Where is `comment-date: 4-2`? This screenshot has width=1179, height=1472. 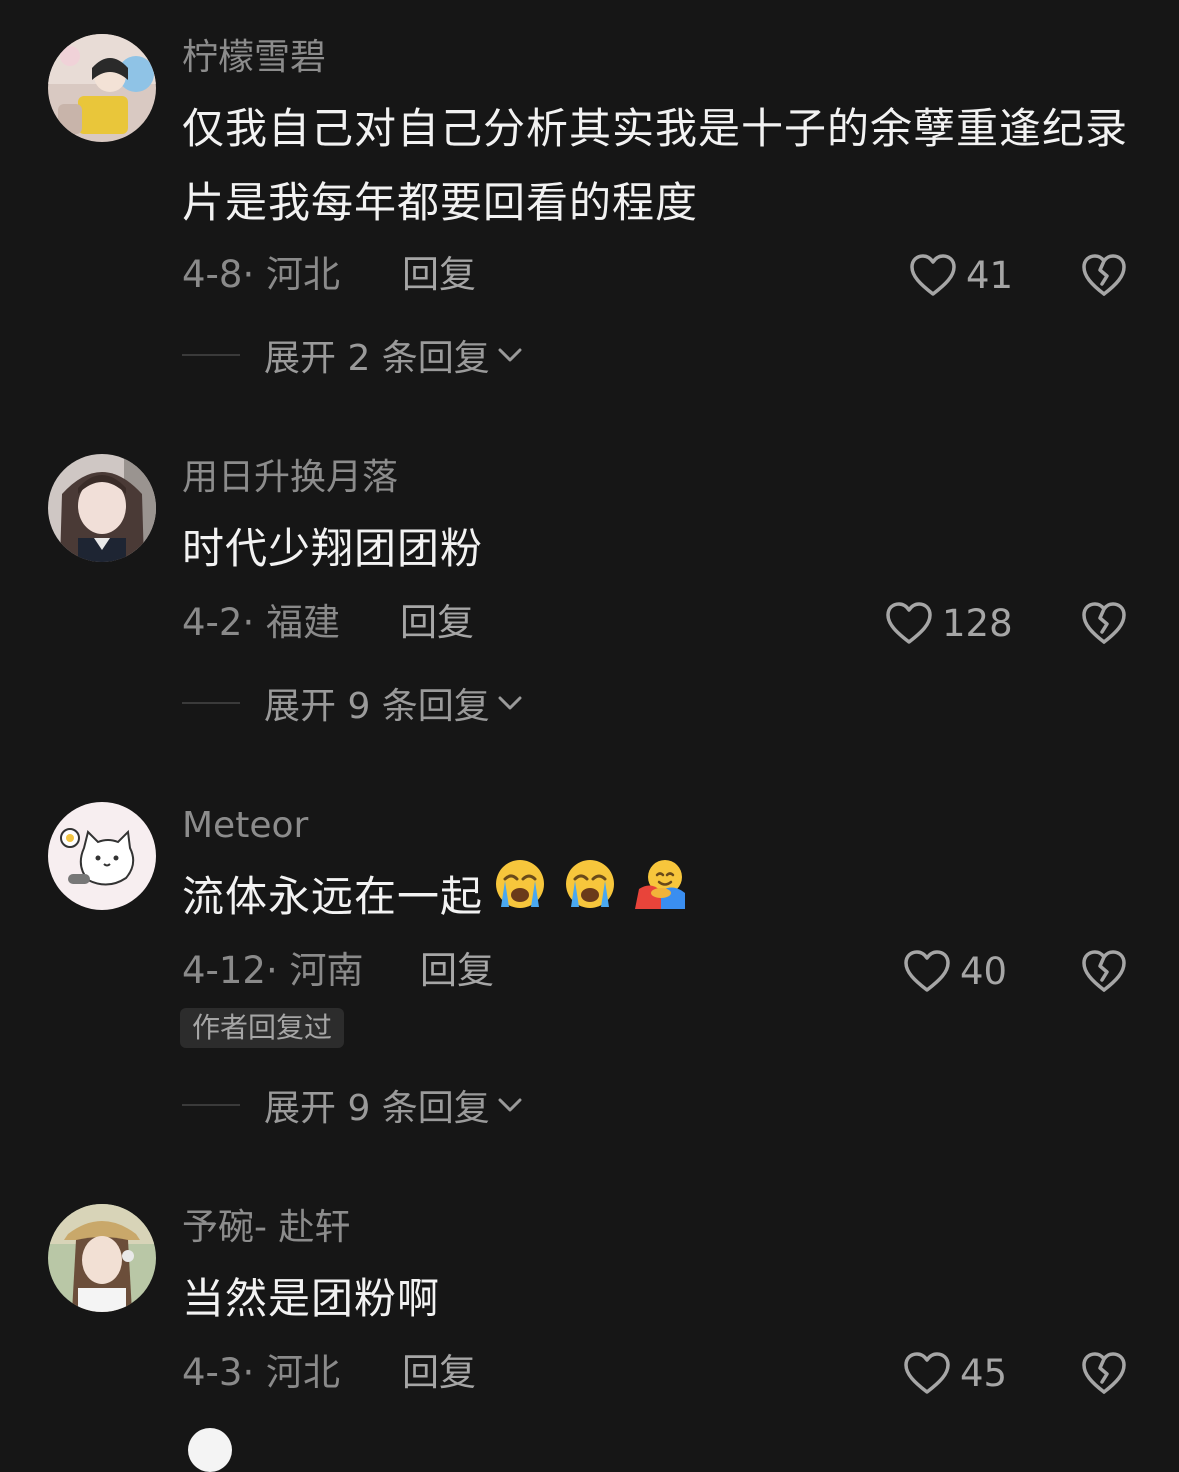
comment-date: 4-2 is located at coordinates (212, 622).